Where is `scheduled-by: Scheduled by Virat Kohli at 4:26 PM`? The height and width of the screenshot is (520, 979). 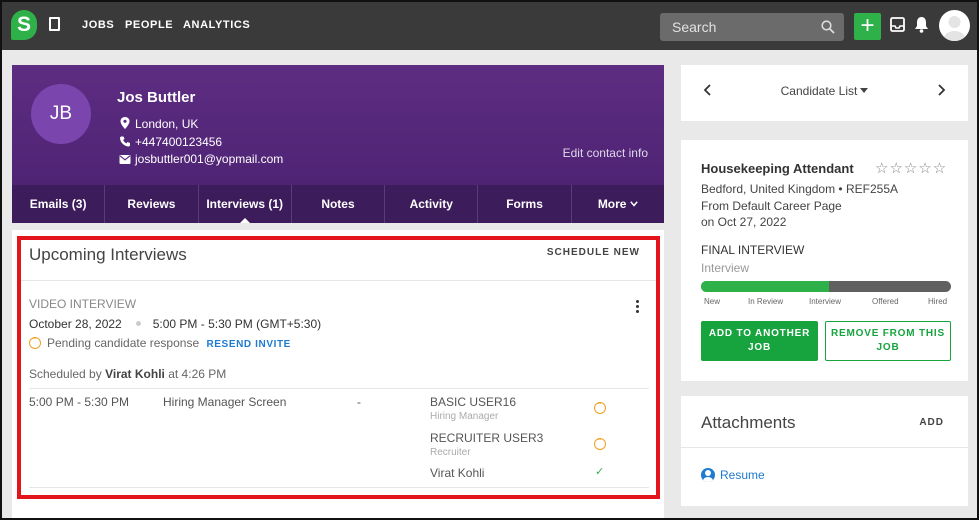 scheduled-by: Scheduled by Virat Kohli at 4:26 PM is located at coordinates (127, 374).